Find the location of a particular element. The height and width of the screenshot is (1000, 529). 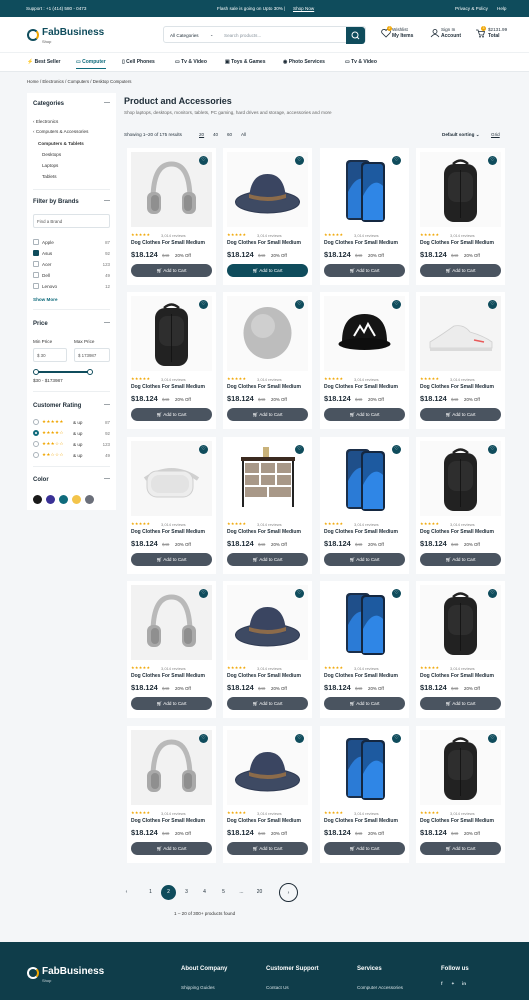

per-page-60: 60 is located at coordinates (229, 134).